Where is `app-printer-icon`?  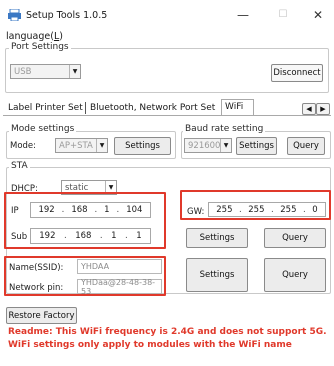 app-printer-icon is located at coordinates (14, 15).